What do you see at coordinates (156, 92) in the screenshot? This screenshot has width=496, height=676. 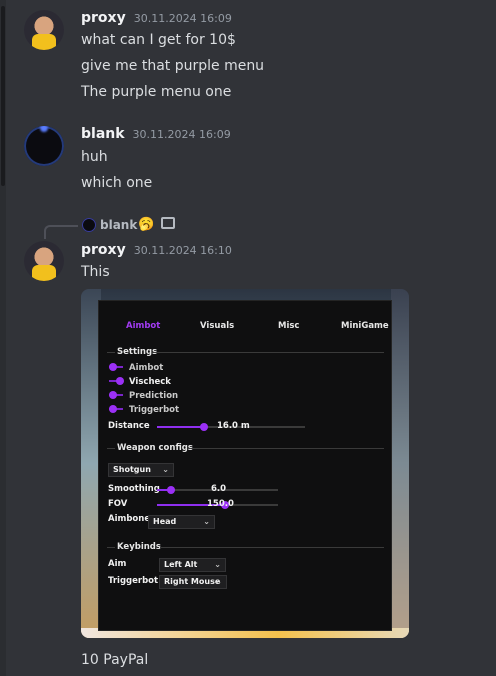 I see `message-text: The purple menu one` at bounding box center [156, 92].